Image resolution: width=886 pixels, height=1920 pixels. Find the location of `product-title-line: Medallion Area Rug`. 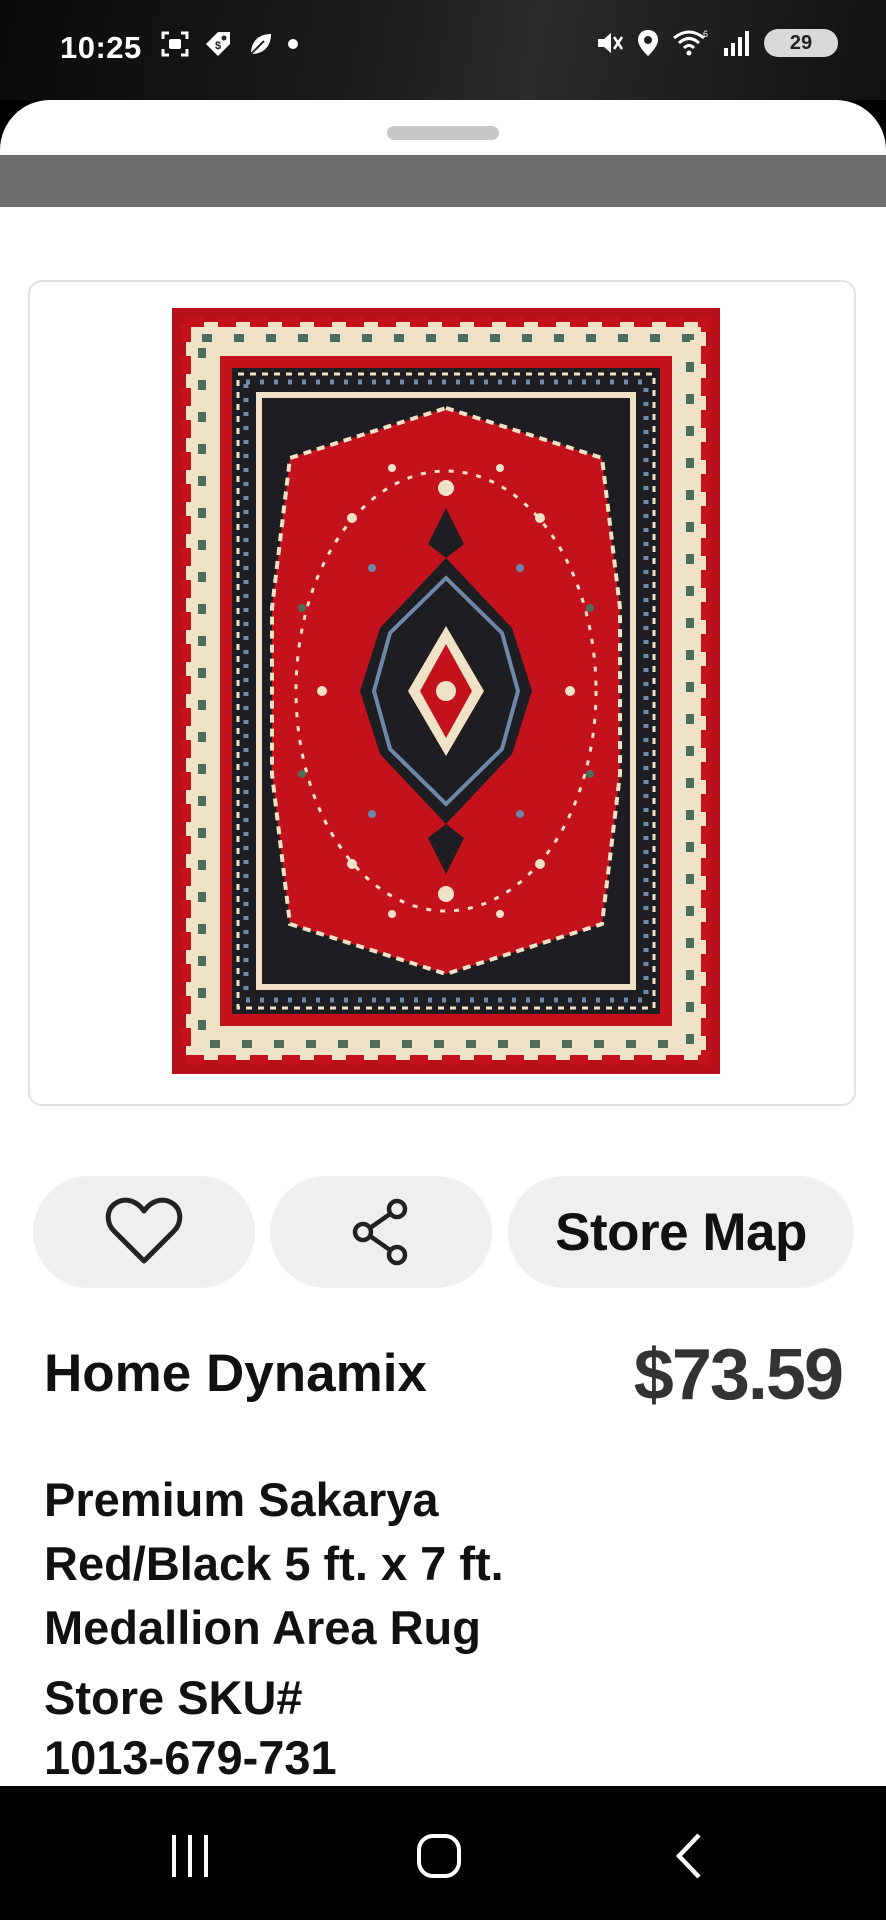

product-title-line: Medallion Area Rug is located at coordinates (262, 1627).